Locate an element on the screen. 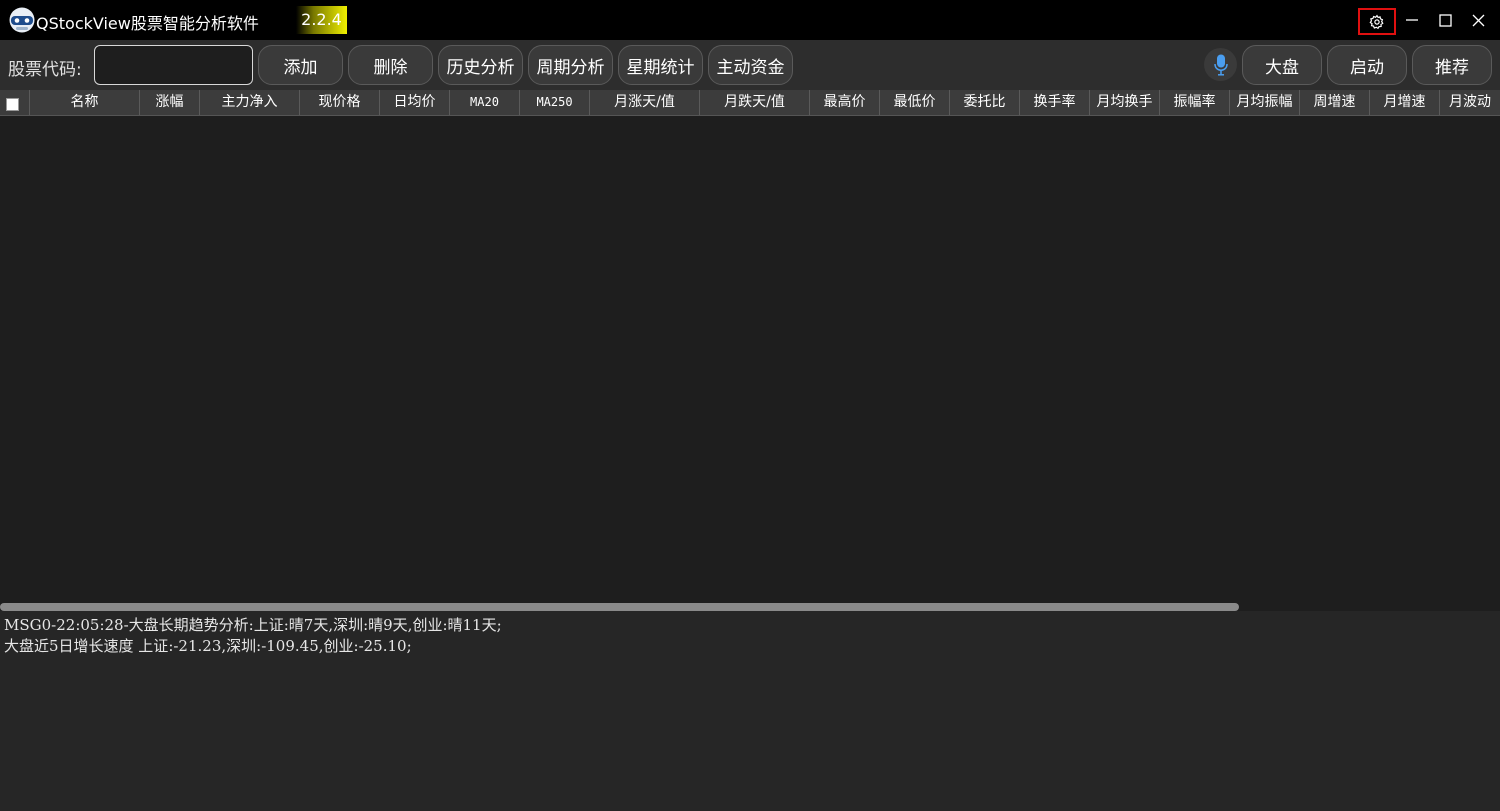 The image size is (1500, 811). maximize-button is located at coordinates (1445, 20).